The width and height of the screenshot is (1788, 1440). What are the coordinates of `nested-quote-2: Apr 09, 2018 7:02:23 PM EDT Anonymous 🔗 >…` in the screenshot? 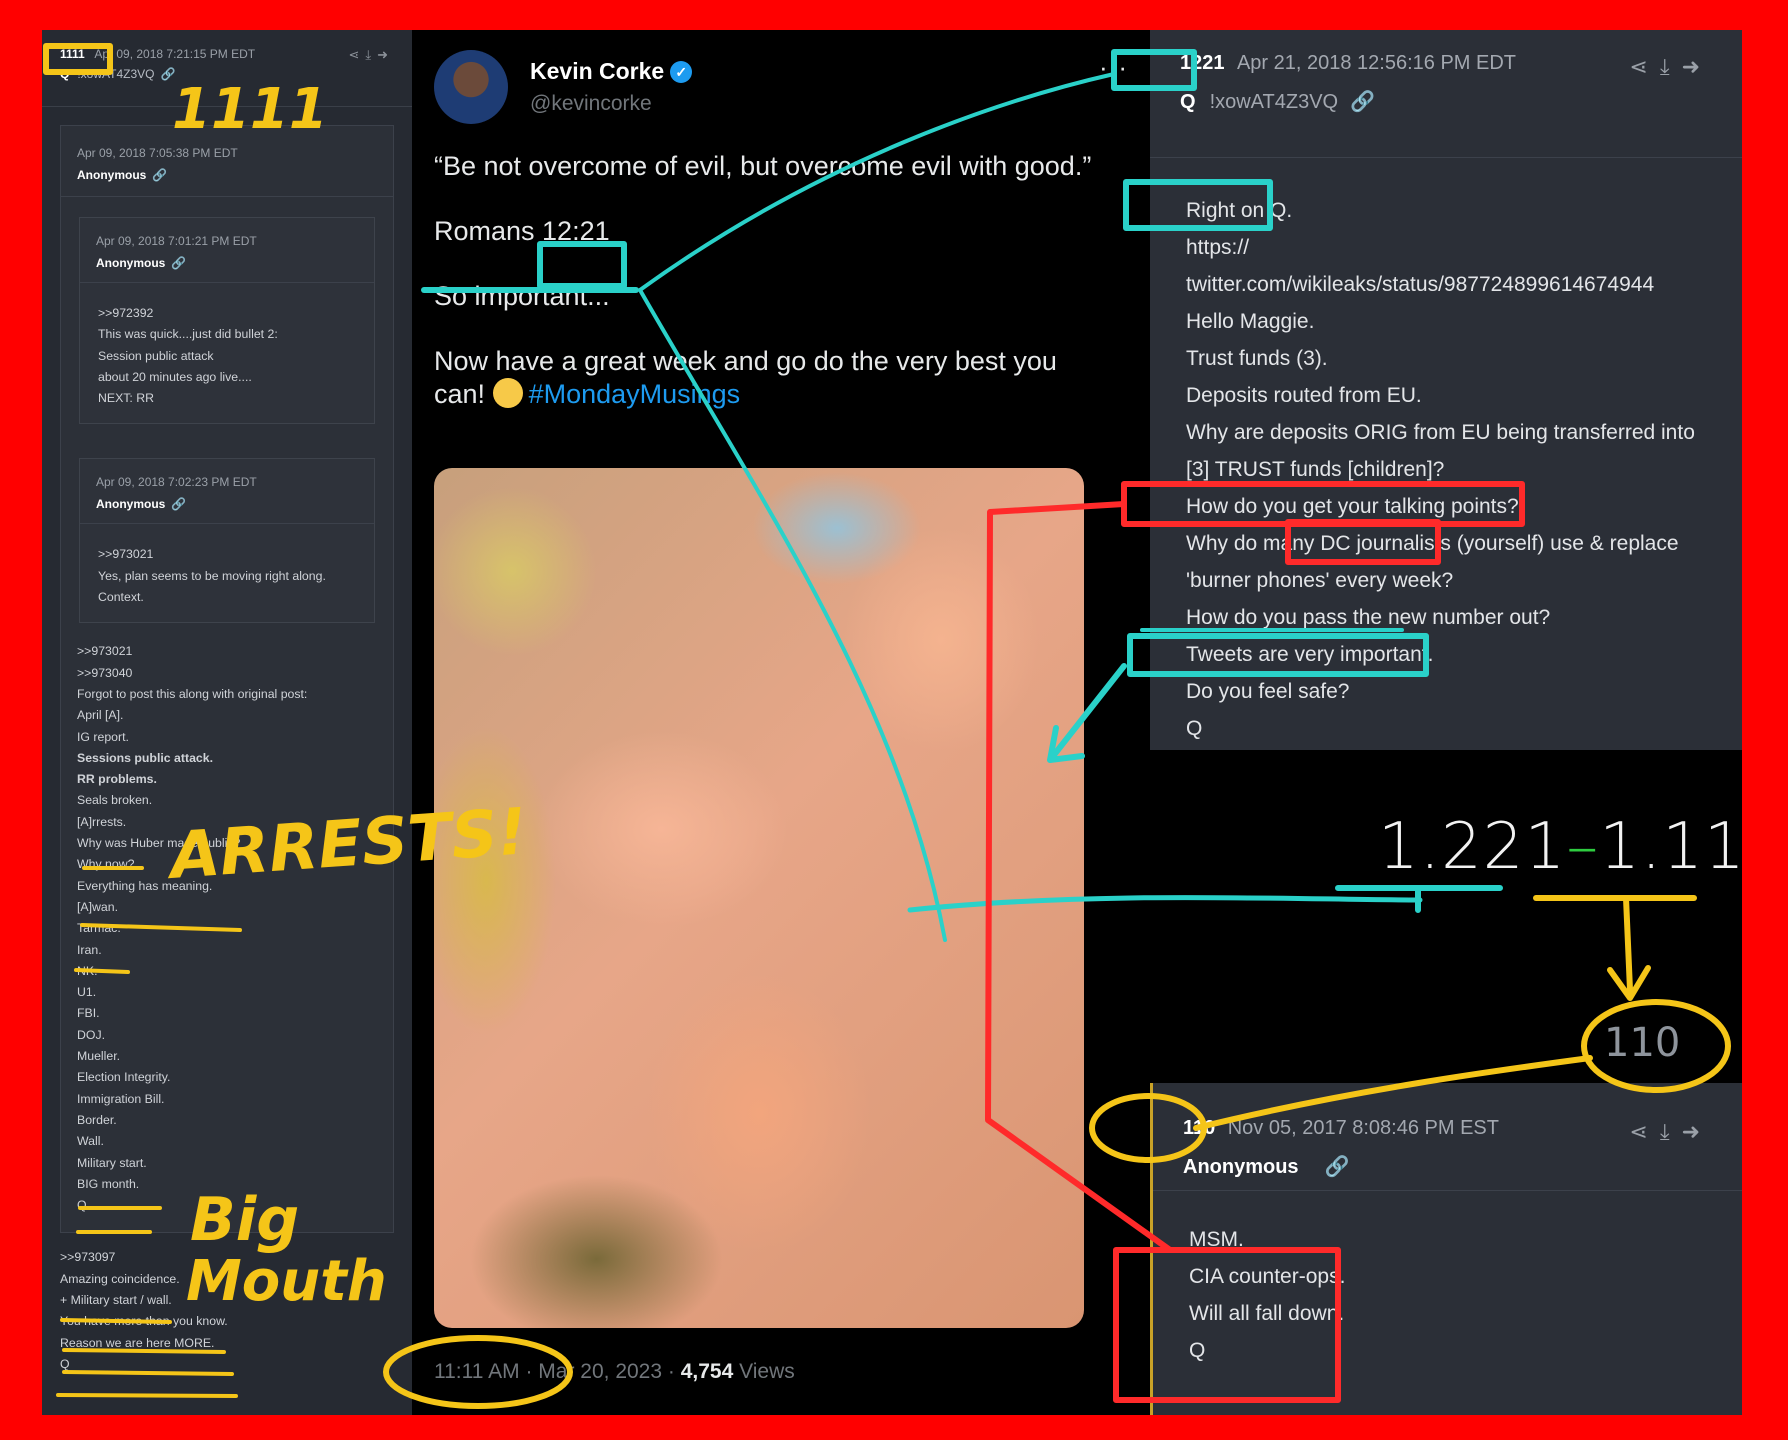 It's located at (227, 541).